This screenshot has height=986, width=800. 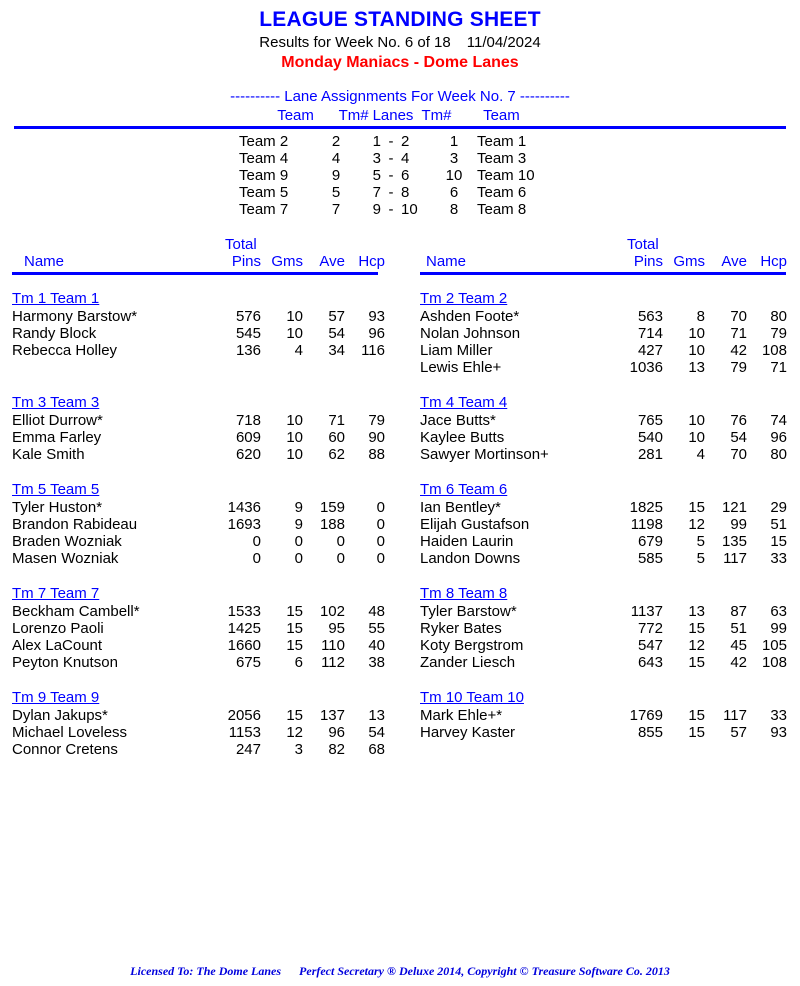 What do you see at coordinates (738, 367) in the screenshot?
I see `bowler-ave: 79` at bounding box center [738, 367].